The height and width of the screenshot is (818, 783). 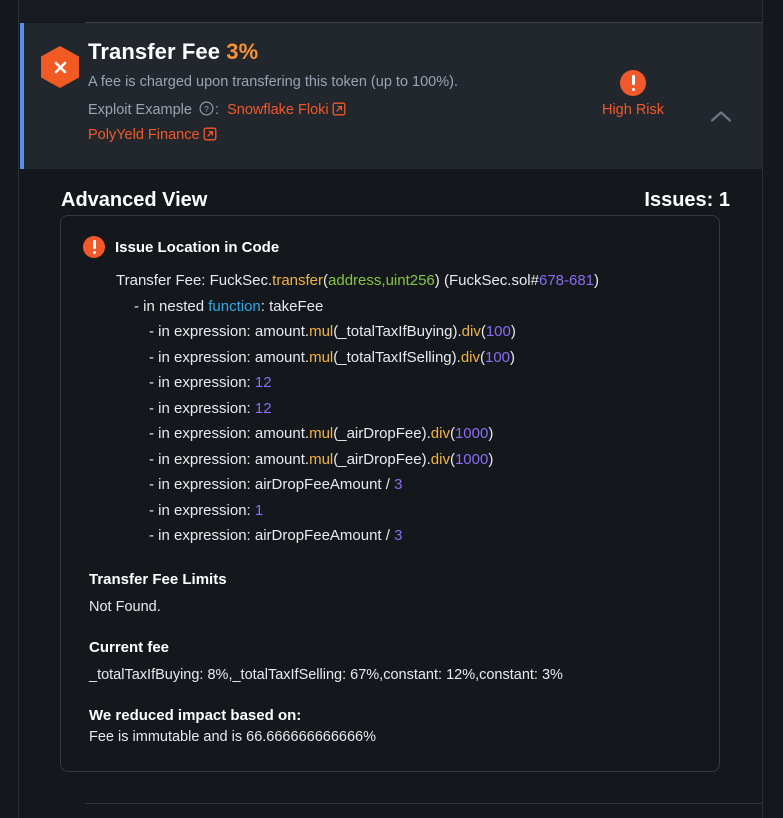 What do you see at coordinates (194, 280) in the screenshot?
I see `code-token: Transfer Fee: FuckSec.` at bounding box center [194, 280].